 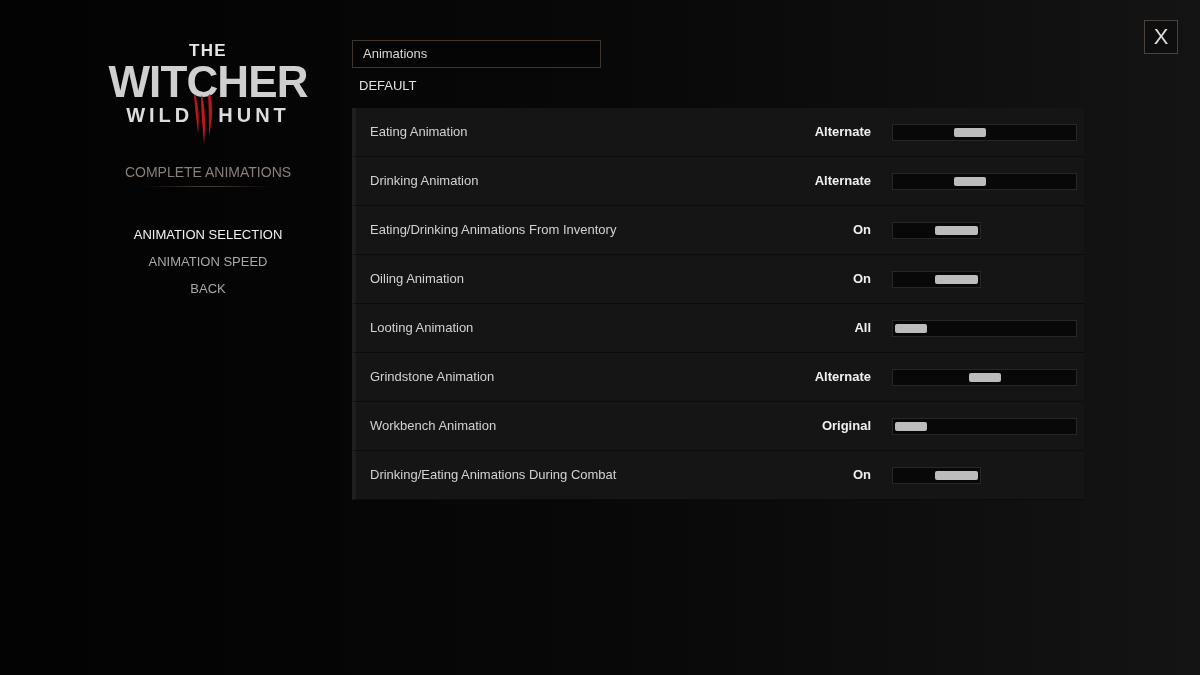 What do you see at coordinates (208, 172) in the screenshot?
I see `menu-title: COMPLETE ANIMATIONS` at bounding box center [208, 172].